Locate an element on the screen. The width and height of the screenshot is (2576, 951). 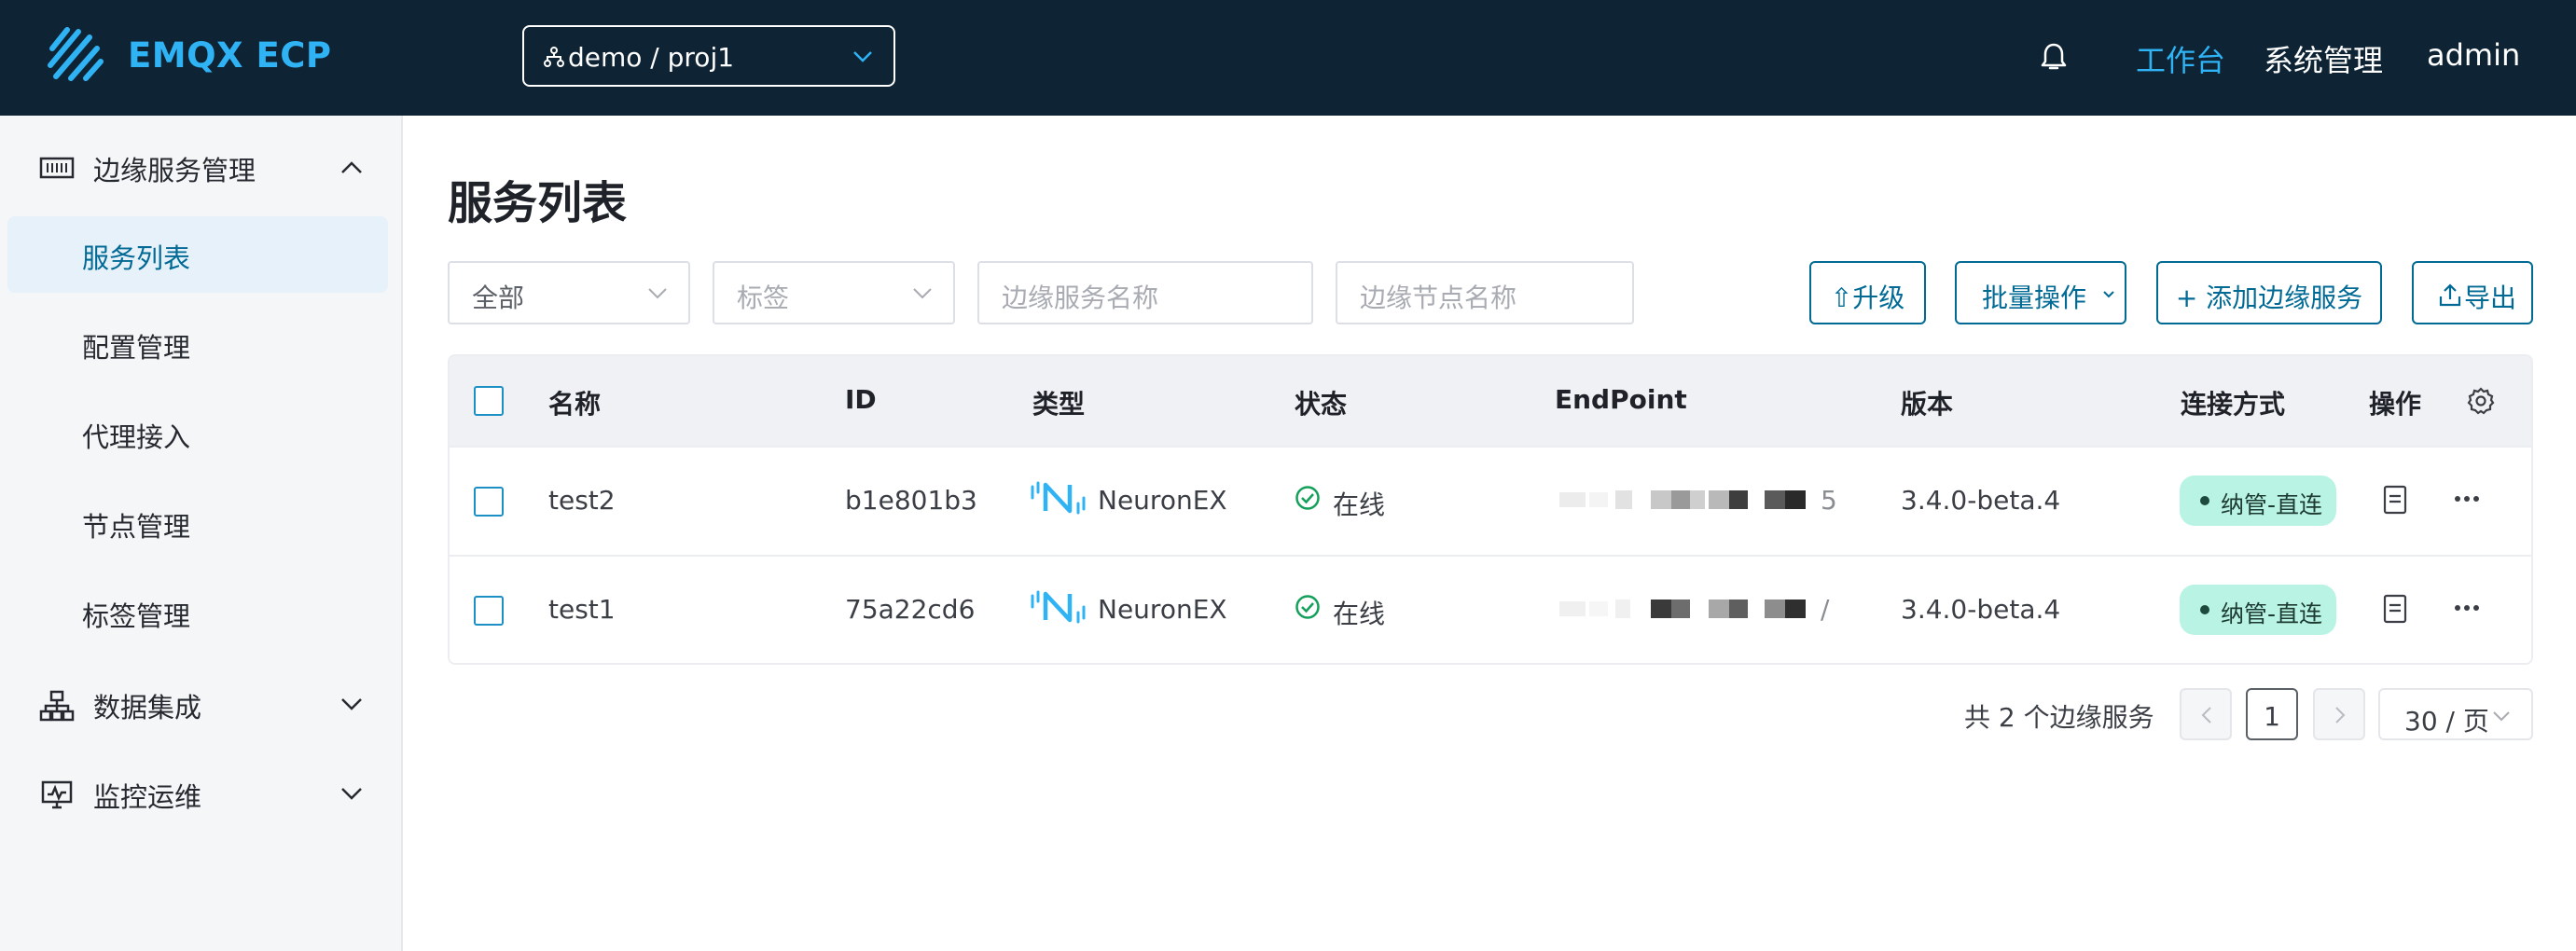
export-icon is located at coordinates (2450, 295).